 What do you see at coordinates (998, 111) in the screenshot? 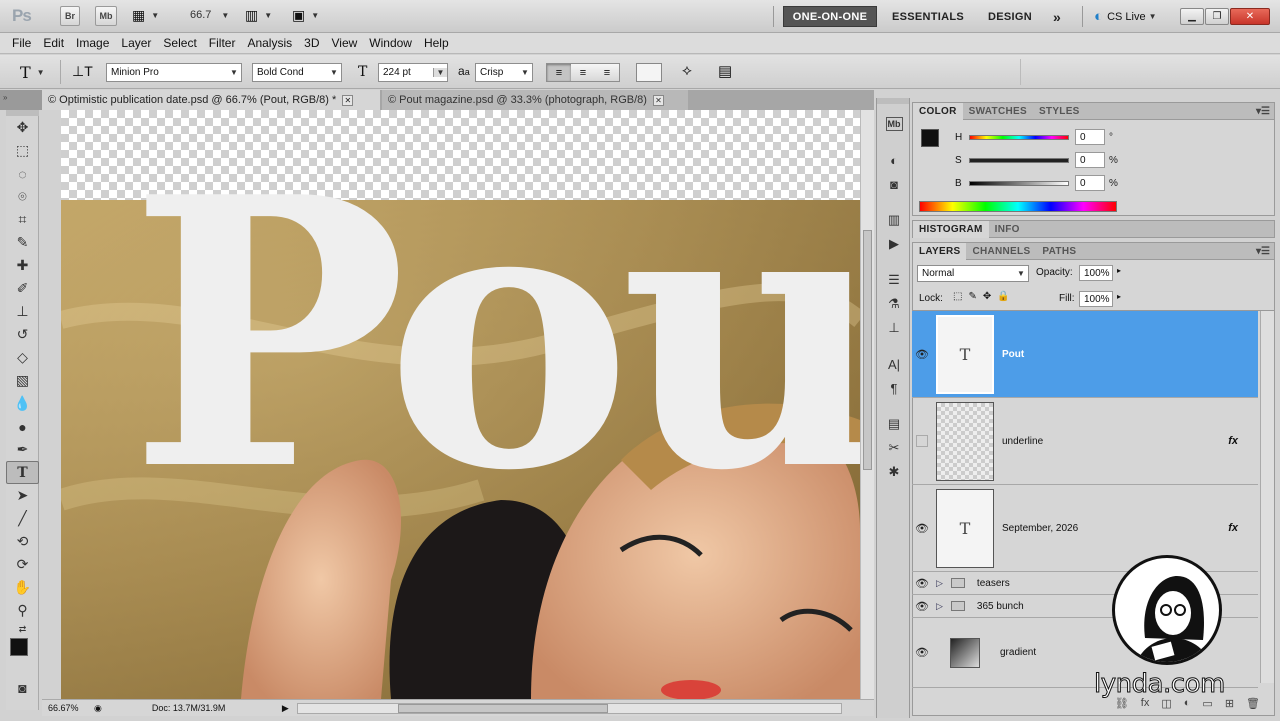
I see `tab-swatches: SWATCHES` at bounding box center [998, 111].